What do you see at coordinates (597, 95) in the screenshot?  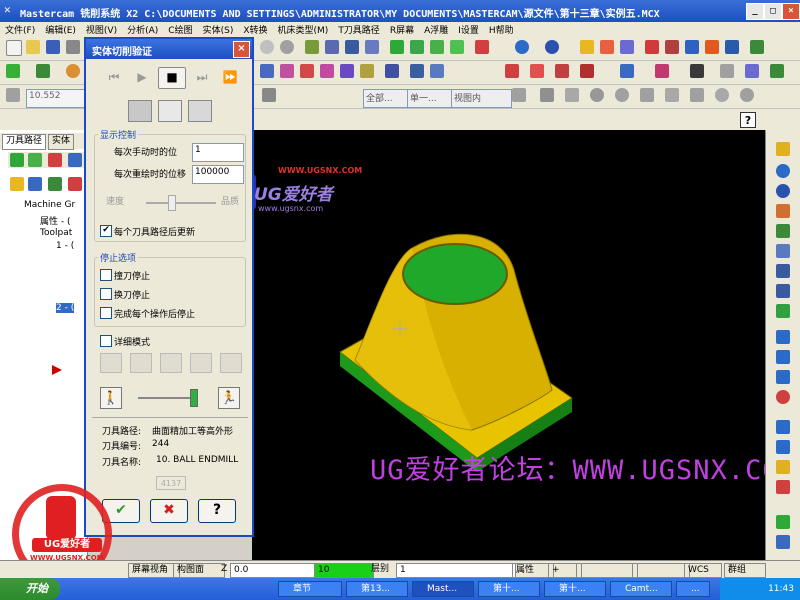 I see `select-solid-icon` at bounding box center [597, 95].